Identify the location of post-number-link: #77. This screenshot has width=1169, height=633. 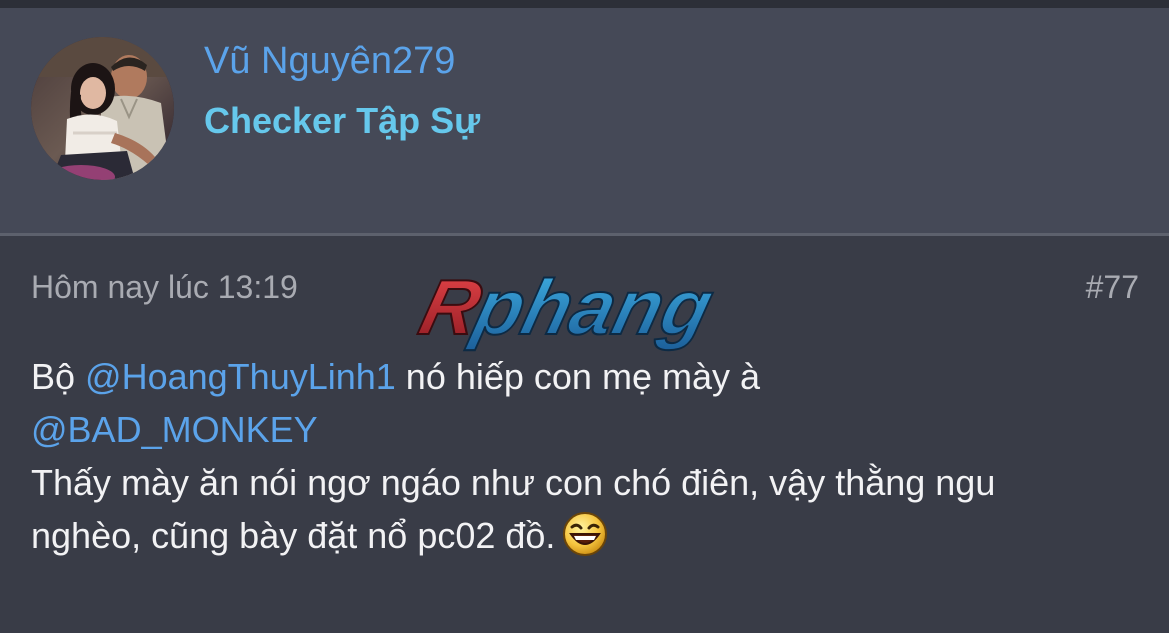
(1112, 287).